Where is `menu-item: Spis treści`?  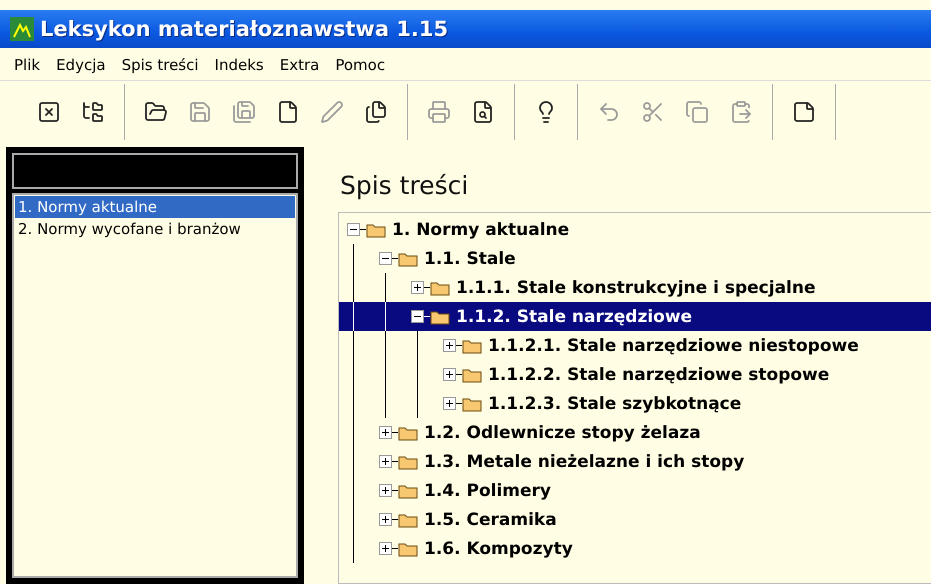
menu-item: Spis treści is located at coordinates (160, 65).